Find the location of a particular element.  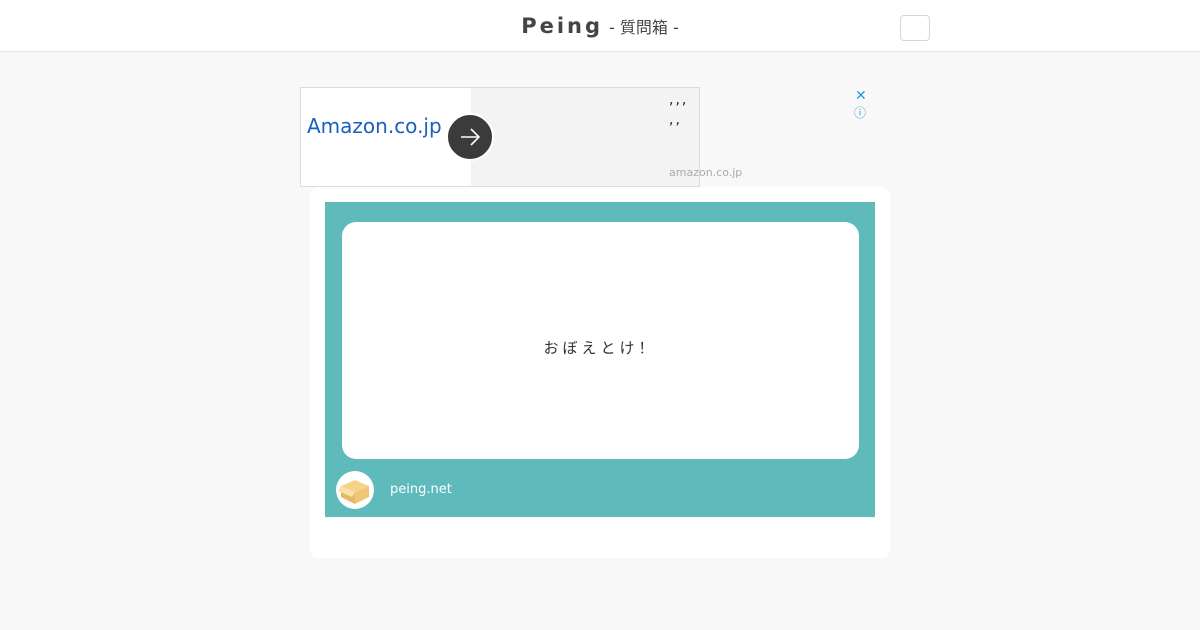

brand-subtitle: - 質問箱 - is located at coordinates (644, 27).